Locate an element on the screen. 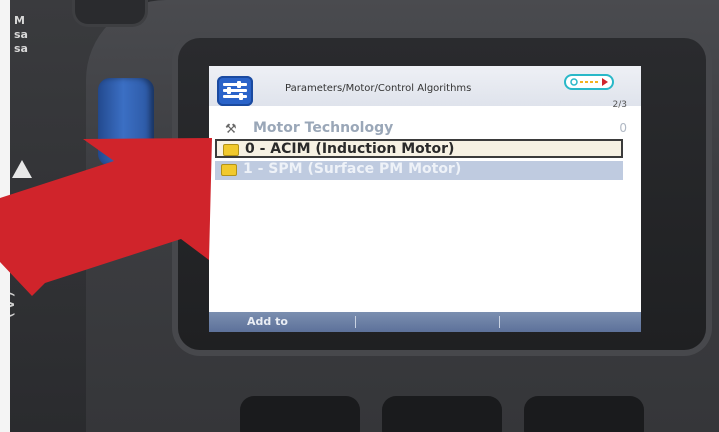  breadcrumb: Parameters/Motor/Control Algorithms is located at coordinates (378, 88).